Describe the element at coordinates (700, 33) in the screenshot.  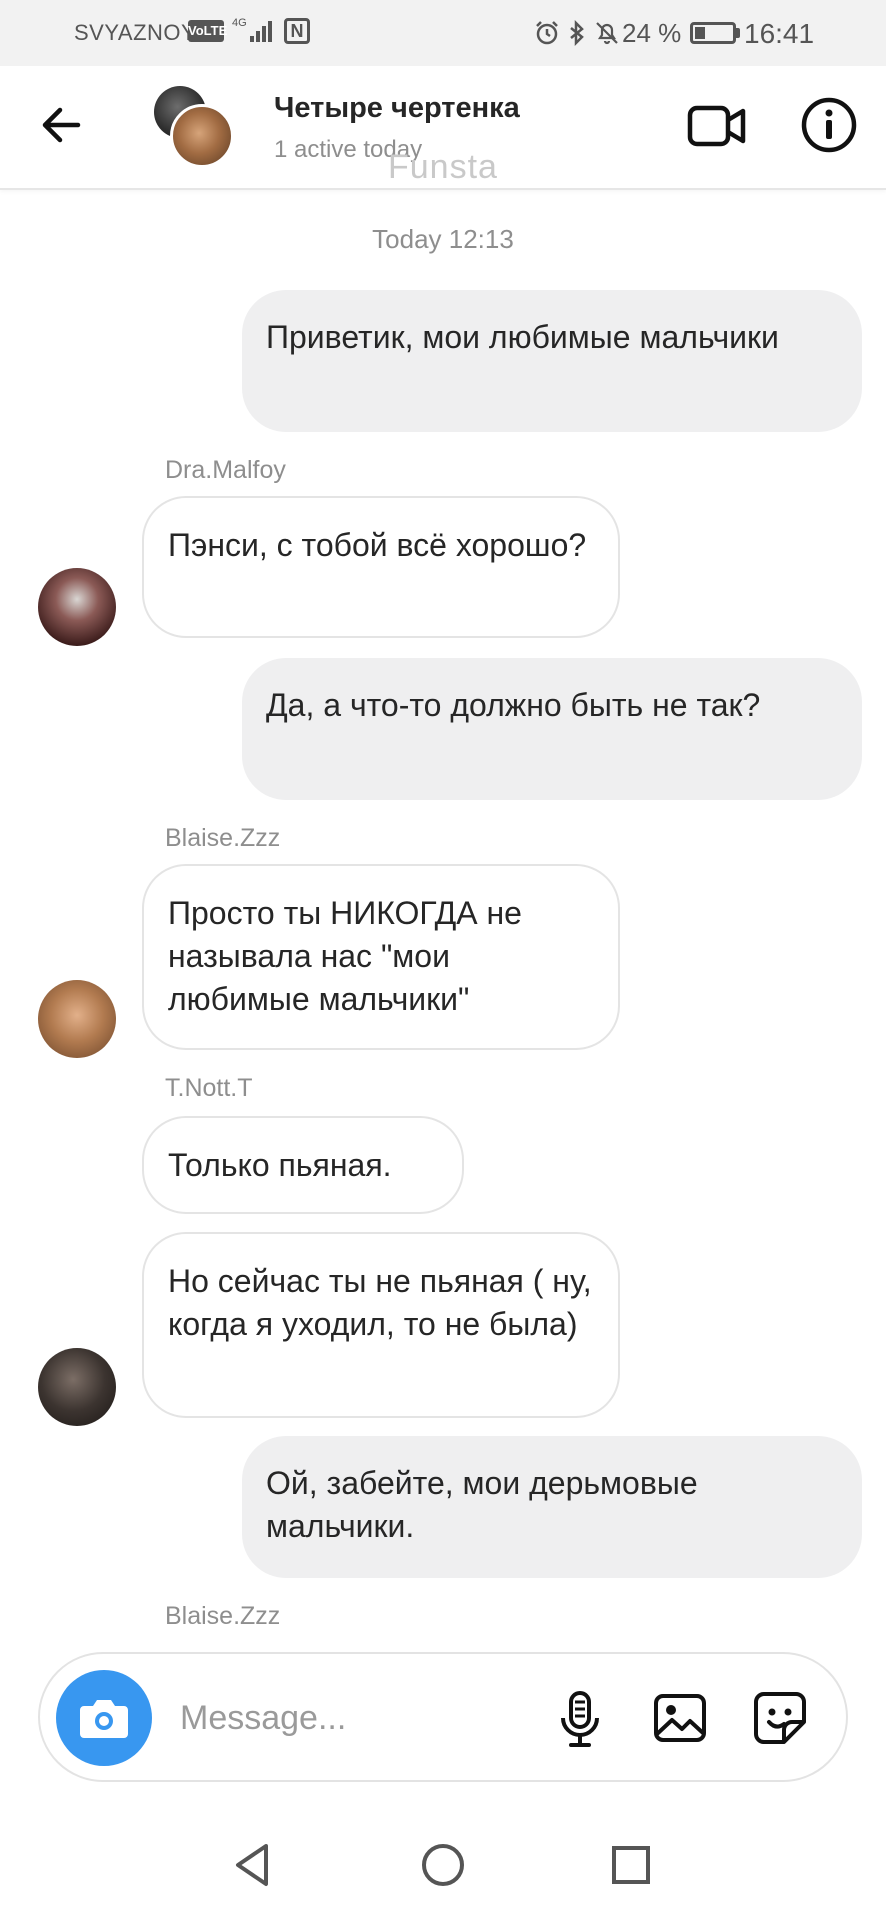
I see `battery-fill` at that location.